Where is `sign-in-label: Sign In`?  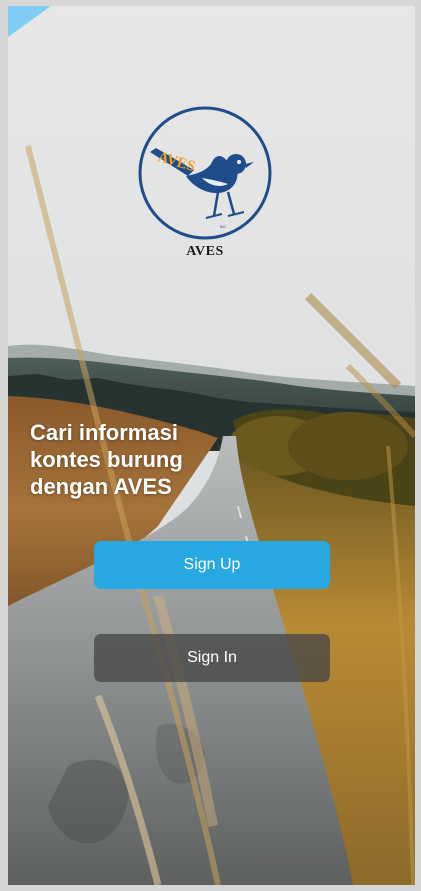 sign-in-label: Sign In is located at coordinates (212, 657).